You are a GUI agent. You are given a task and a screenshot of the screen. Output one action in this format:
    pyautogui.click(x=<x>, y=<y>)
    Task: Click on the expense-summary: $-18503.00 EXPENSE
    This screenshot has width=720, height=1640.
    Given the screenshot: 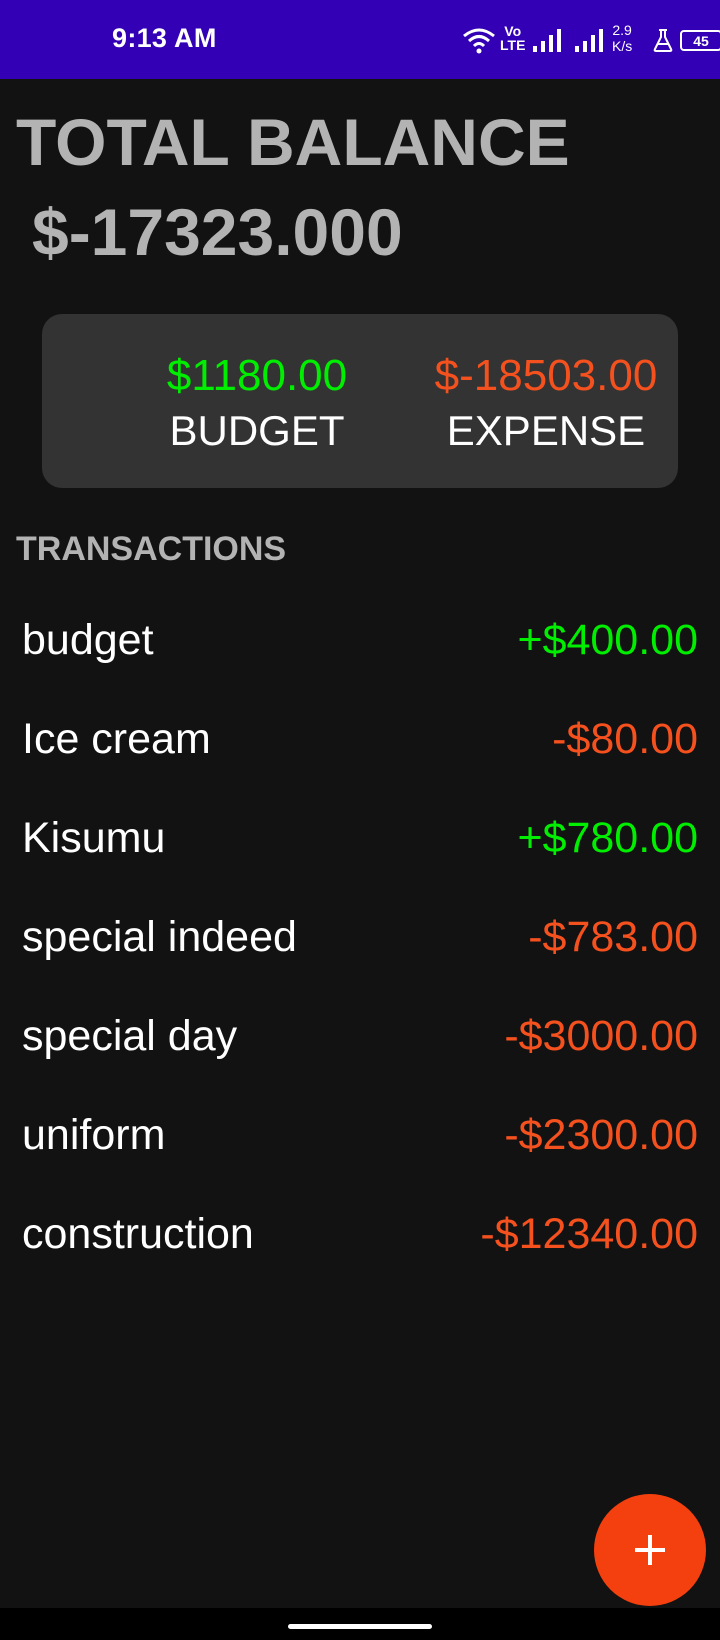 What is the action you would take?
    pyautogui.click(x=546, y=405)
    